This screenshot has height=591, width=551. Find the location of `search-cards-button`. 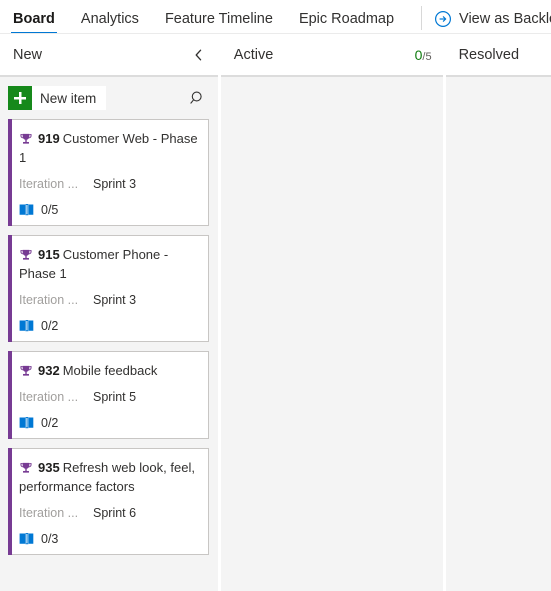

search-cards-button is located at coordinates (198, 98).